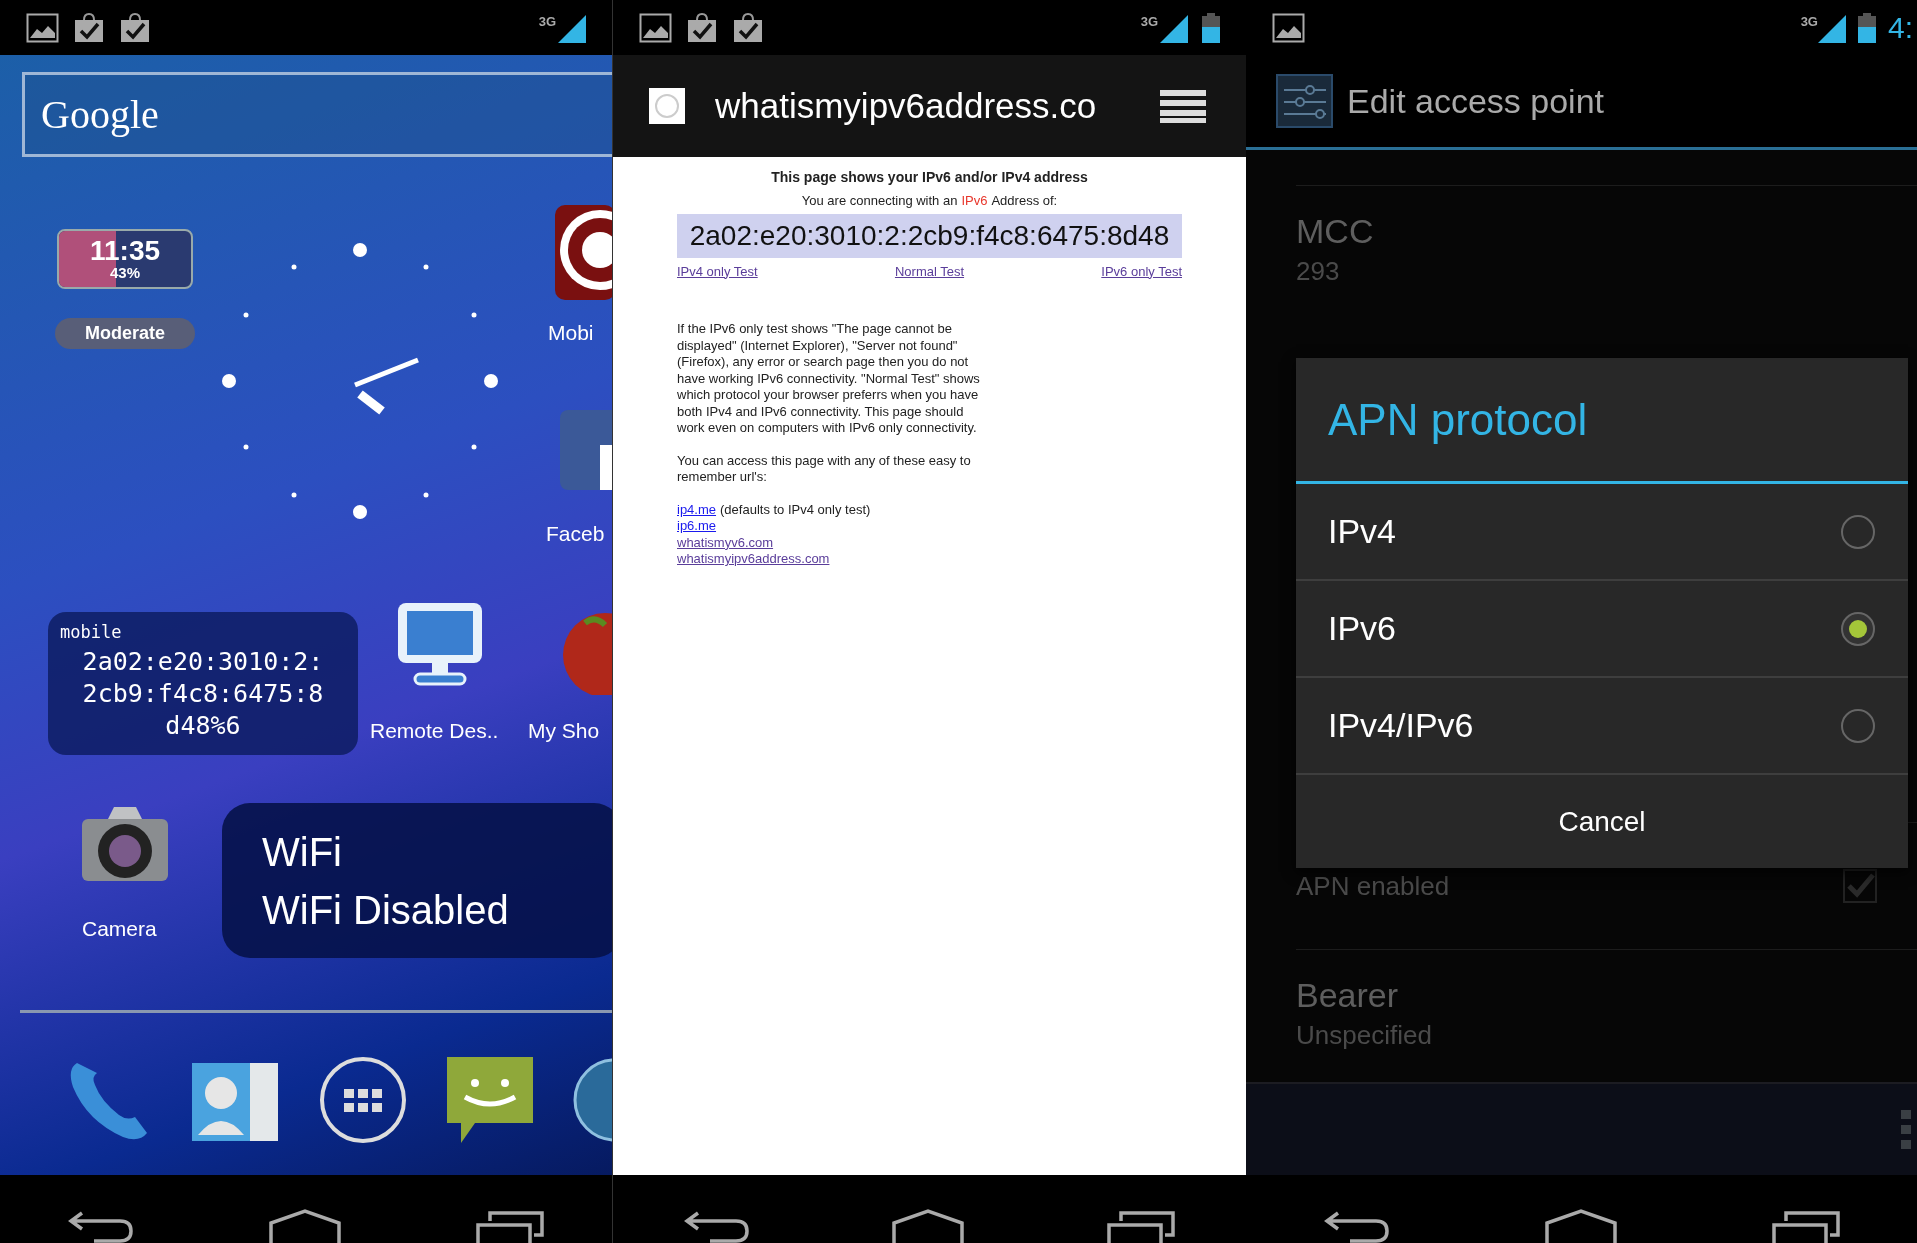 Image resolution: width=1917 pixels, height=1243 pixels. What do you see at coordinates (203, 661) in the screenshot?
I see `ip-address-line: 2a02:e20:3010:2:` at bounding box center [203, 661].